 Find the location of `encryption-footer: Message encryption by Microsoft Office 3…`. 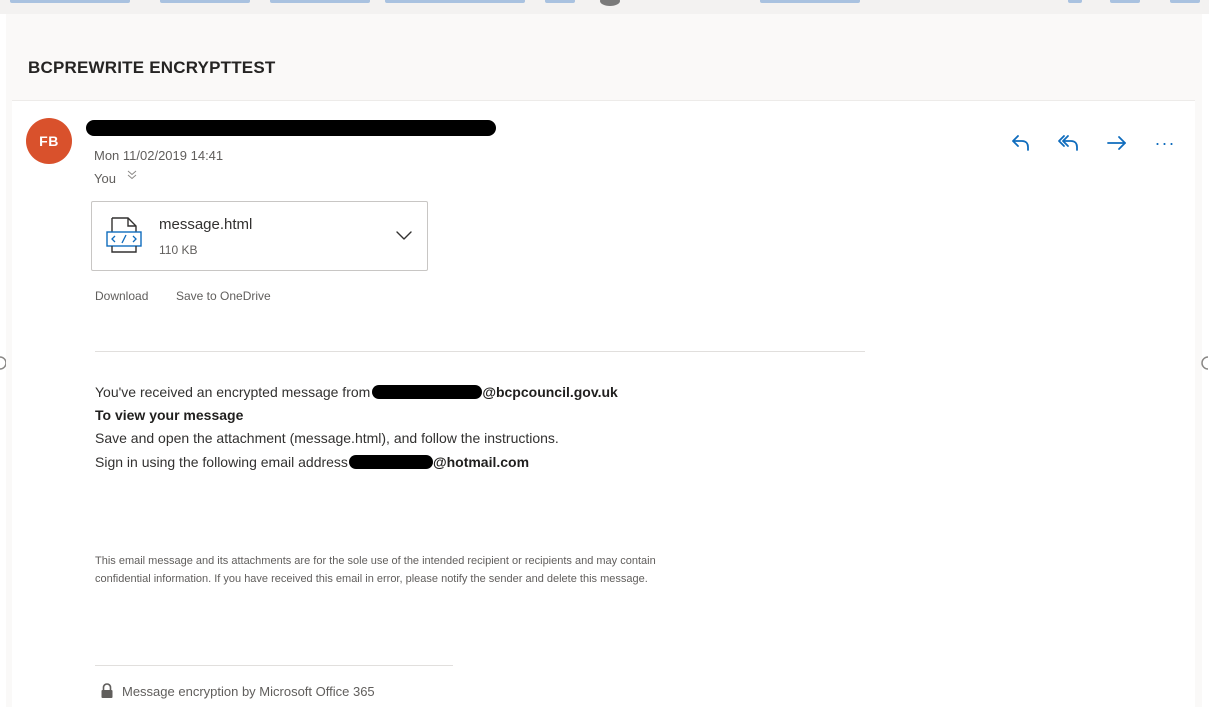

encryption-footer: Message encryption by Microsoft Office 3… is located at coordinates (237, 691).